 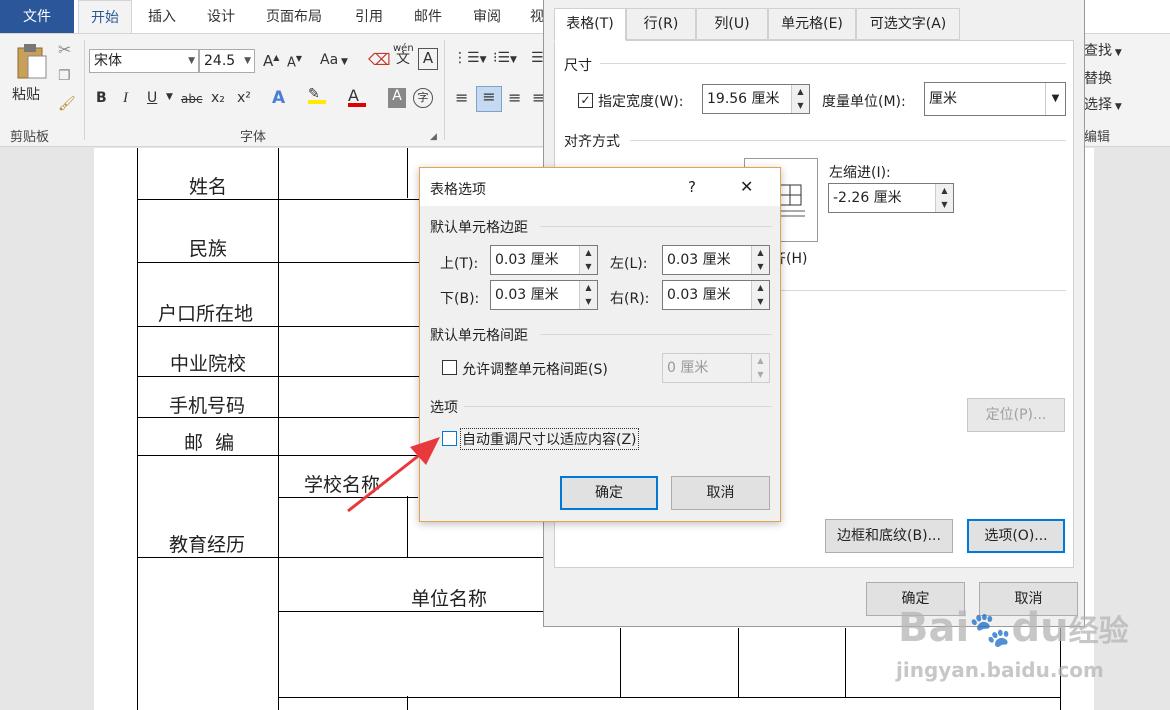 I want to click on annotation-arrow-icon, so click(x=393, y=475).